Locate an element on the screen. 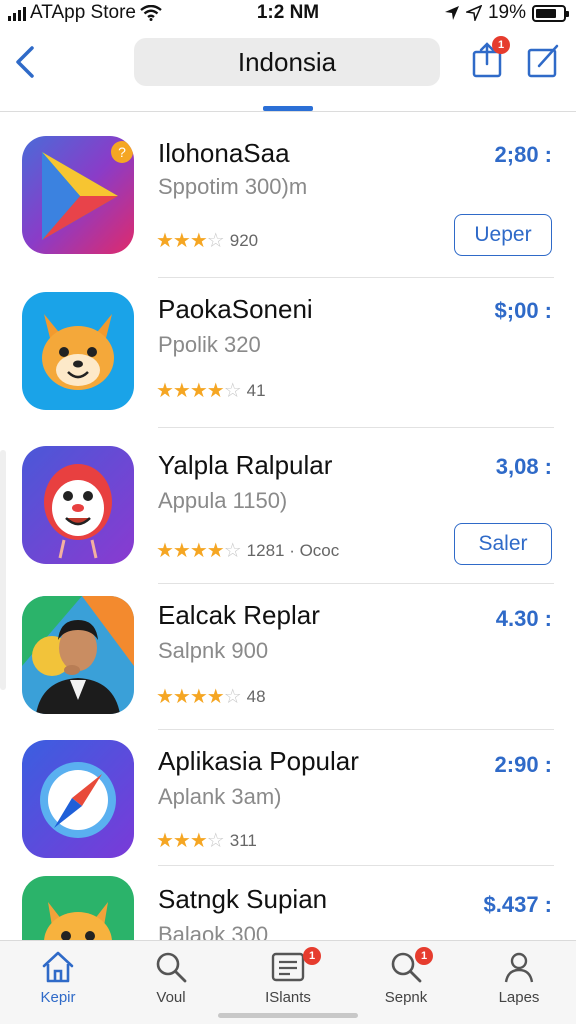 This screenshot has height=1024, width=576. compose-button is located at coordinates (544, 60).